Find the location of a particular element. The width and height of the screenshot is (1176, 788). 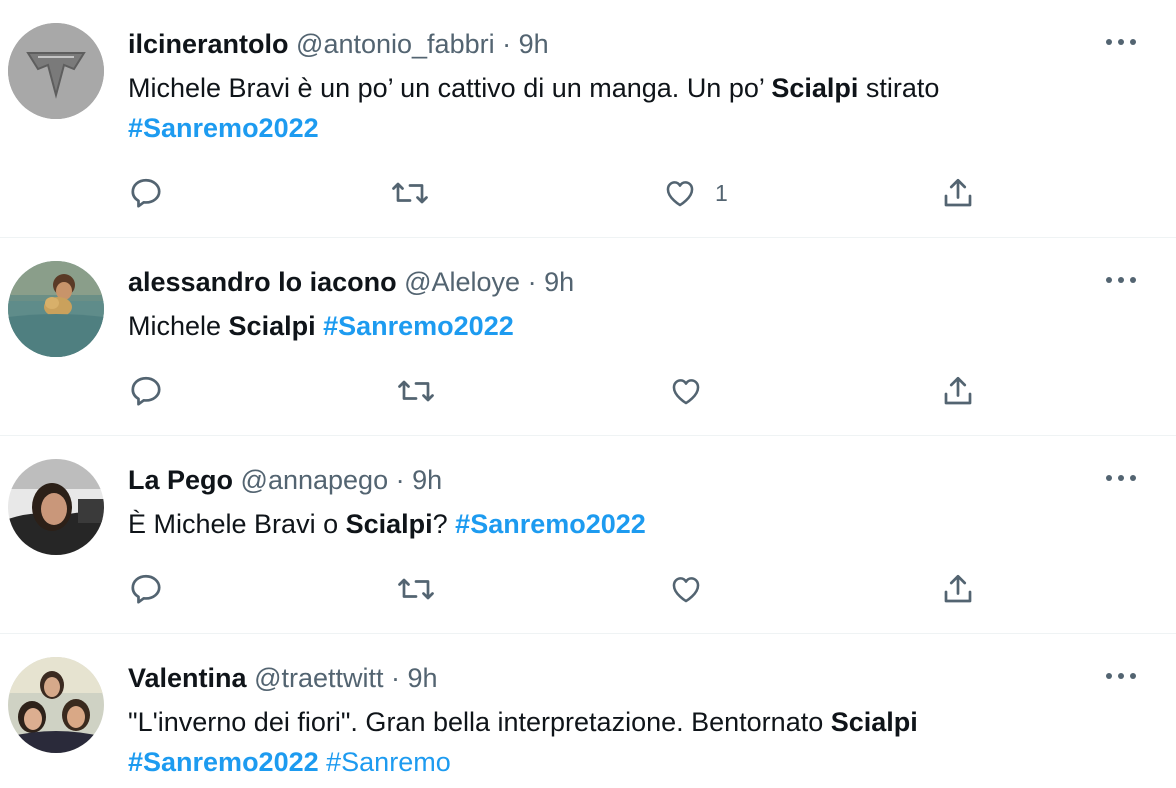

like-count: 1 is located at coordinates (721, 192).